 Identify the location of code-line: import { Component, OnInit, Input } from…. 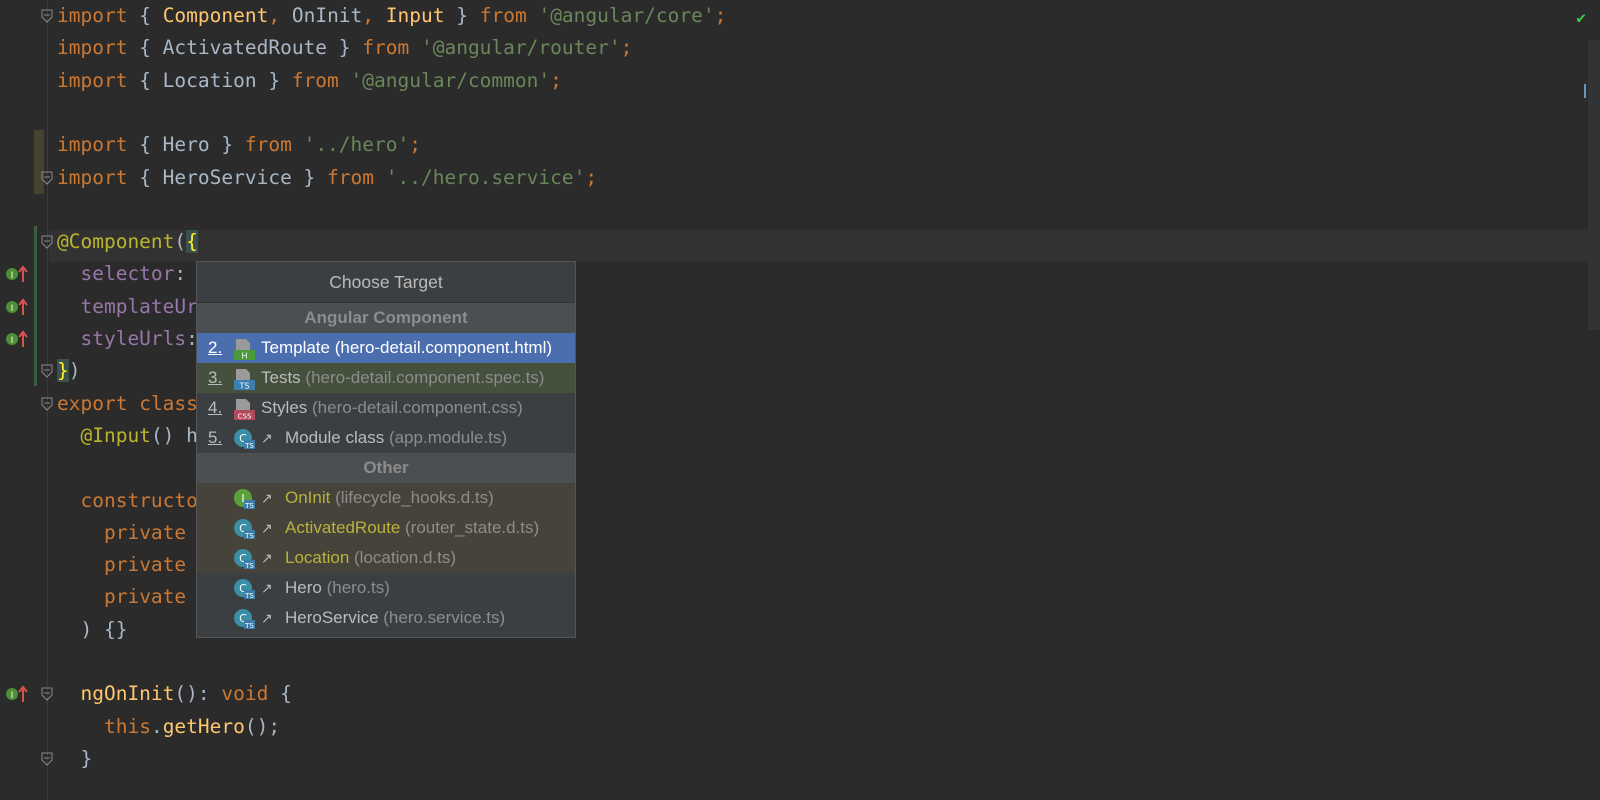
(391, 16).